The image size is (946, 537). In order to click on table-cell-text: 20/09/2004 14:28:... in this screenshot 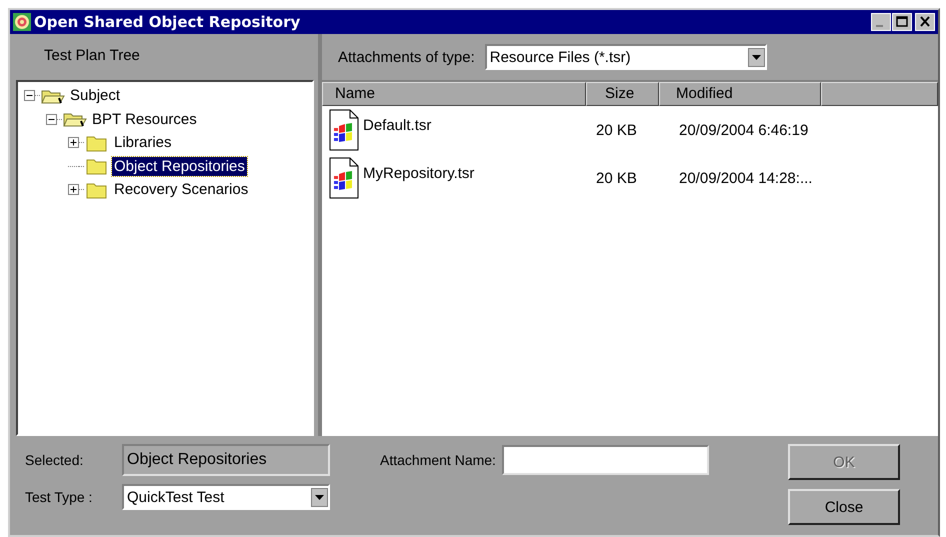, I will do `click(746, 178)`.